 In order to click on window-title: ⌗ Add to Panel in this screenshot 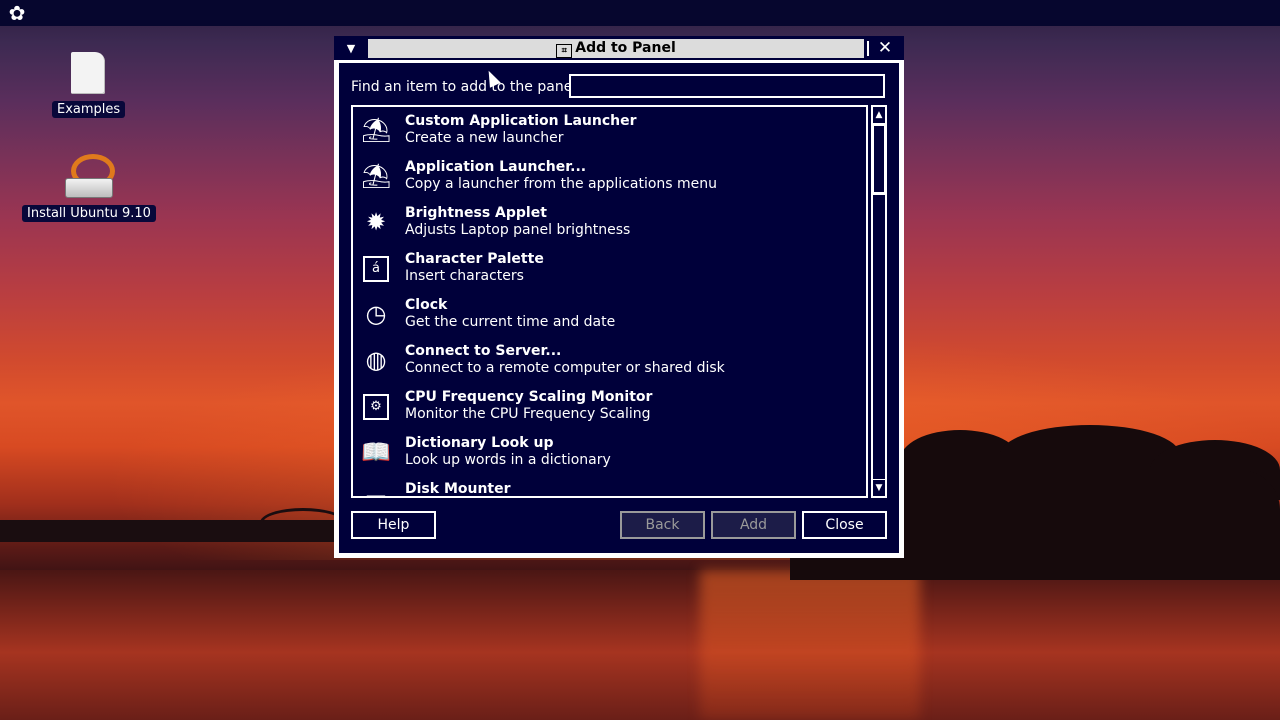, I will do `click(616, 48)`.